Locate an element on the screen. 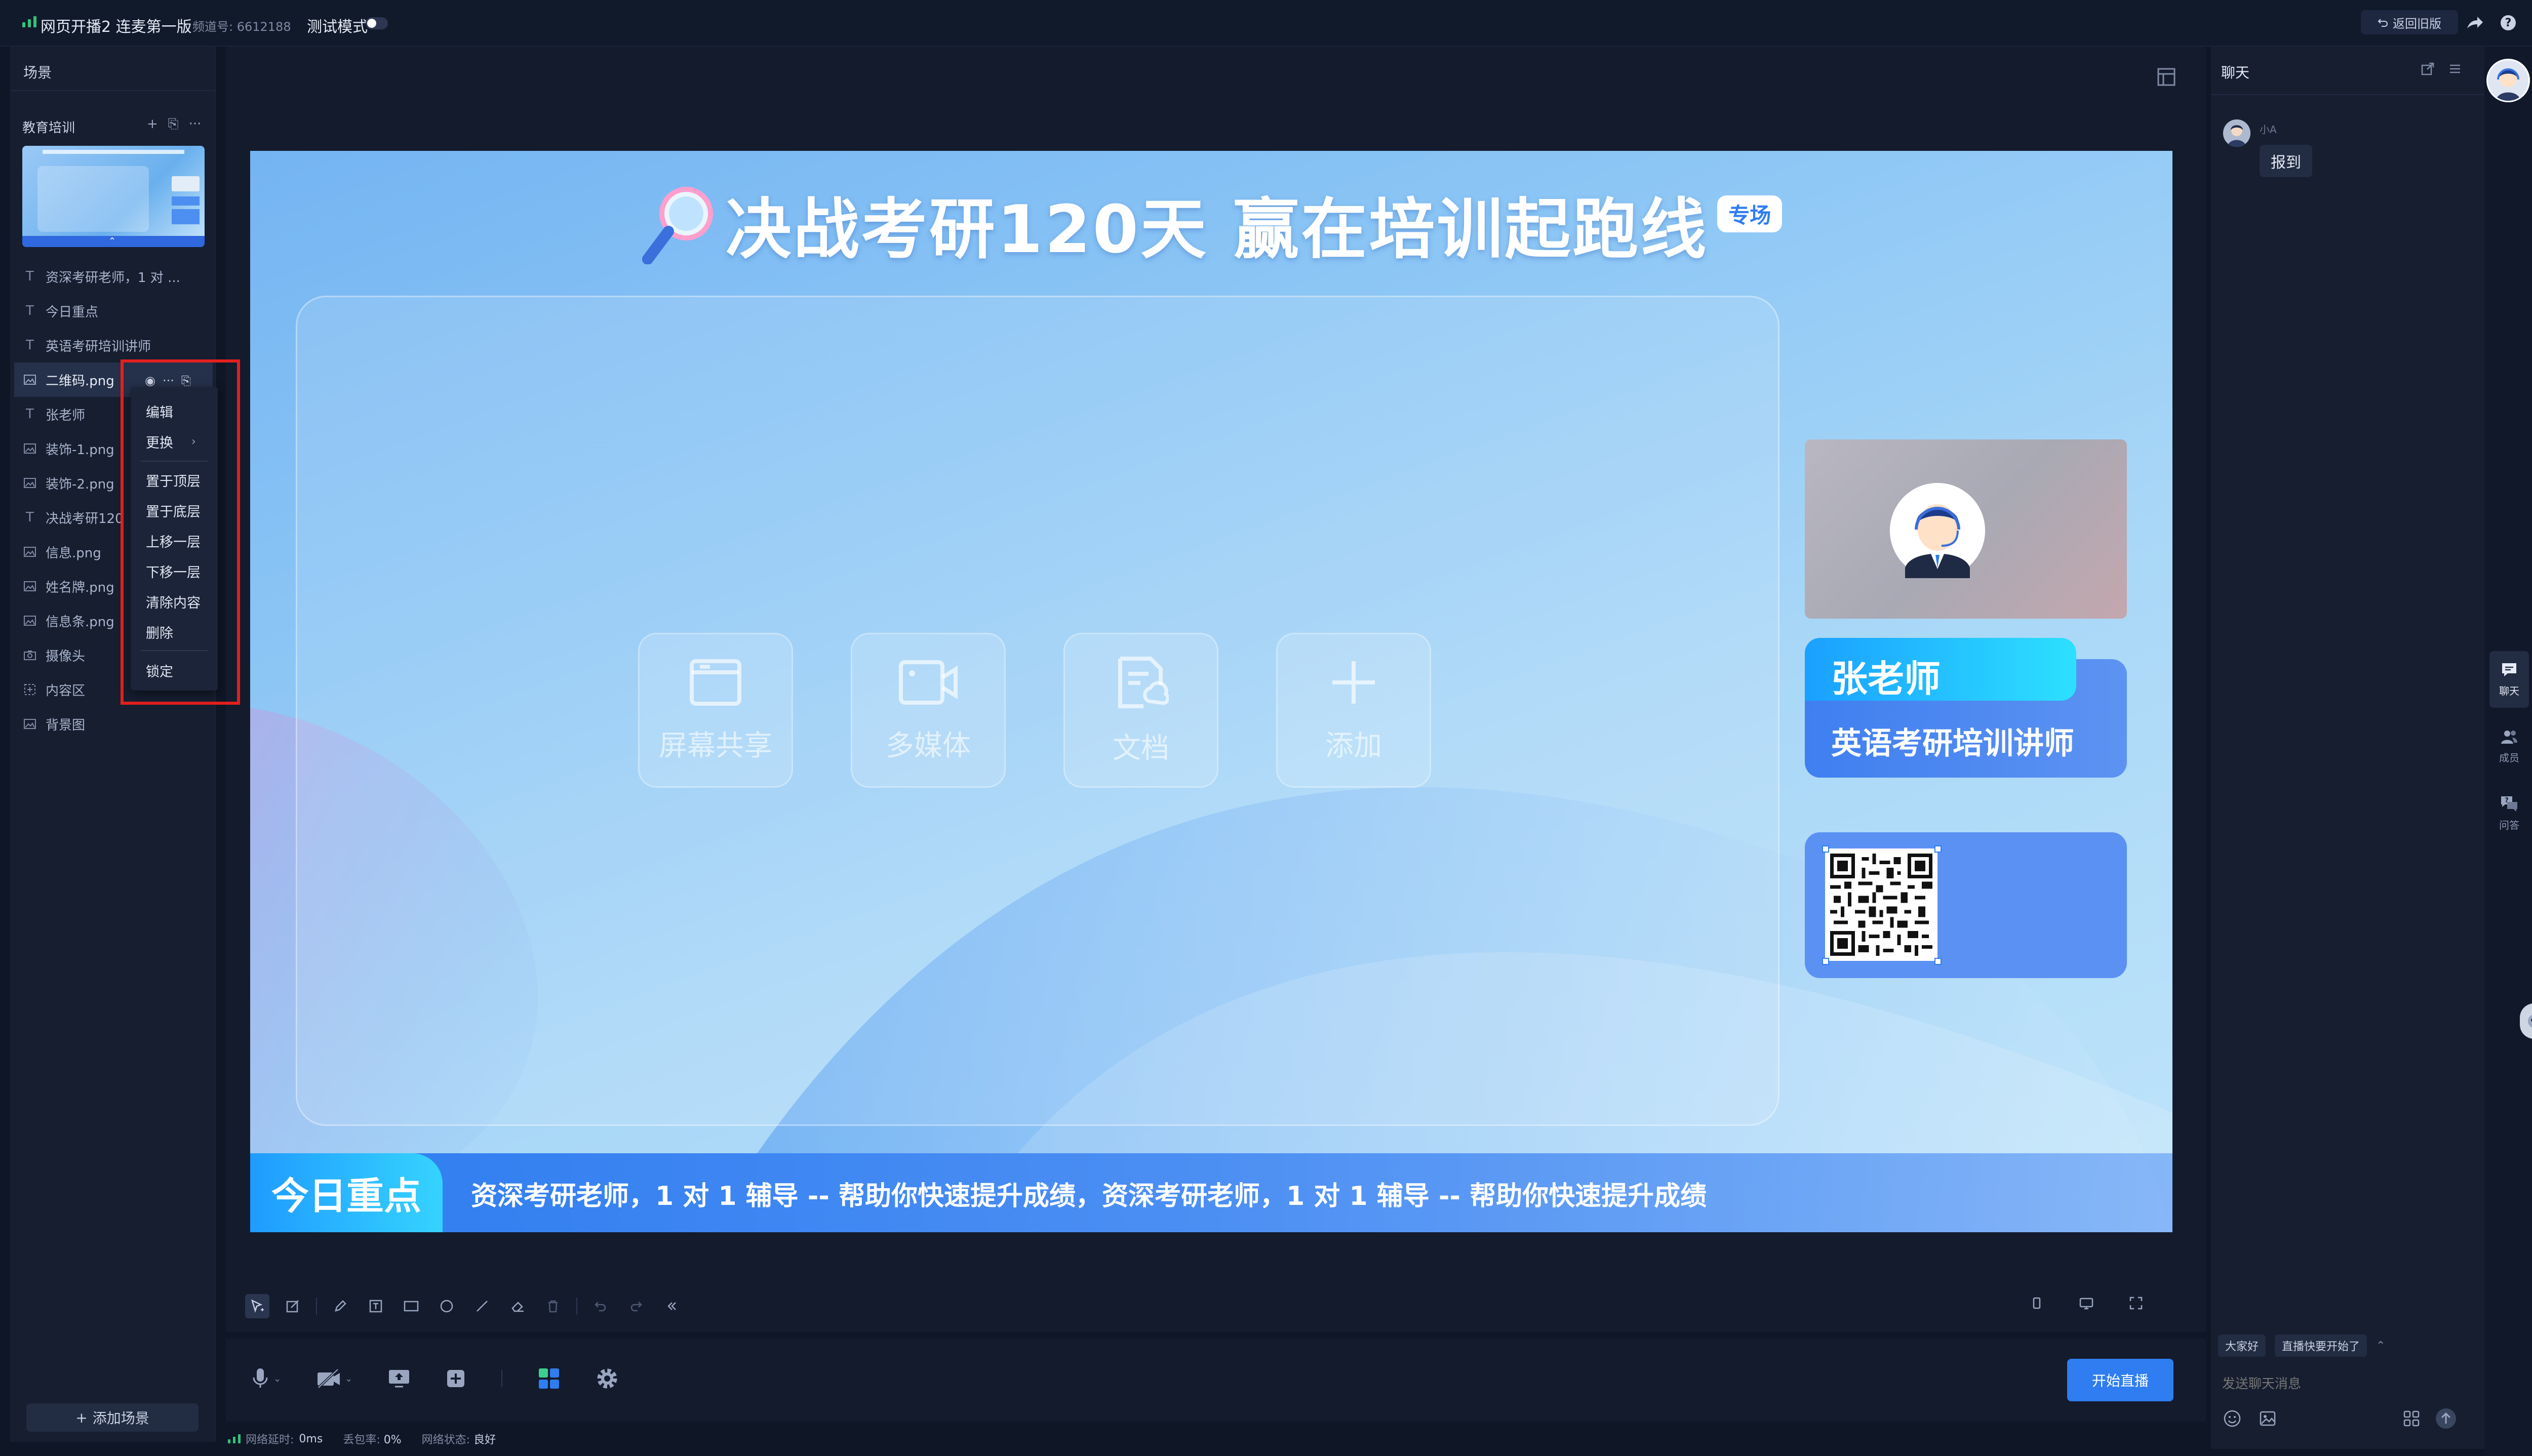  undo-icon is located at coordinates (600, 1306).